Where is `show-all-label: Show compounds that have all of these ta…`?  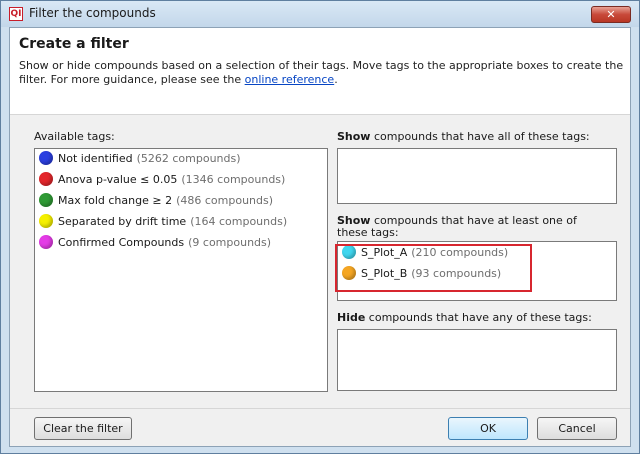
show-all-label: Show compounds that have all of these ta… is located at coordinates (463, 136).